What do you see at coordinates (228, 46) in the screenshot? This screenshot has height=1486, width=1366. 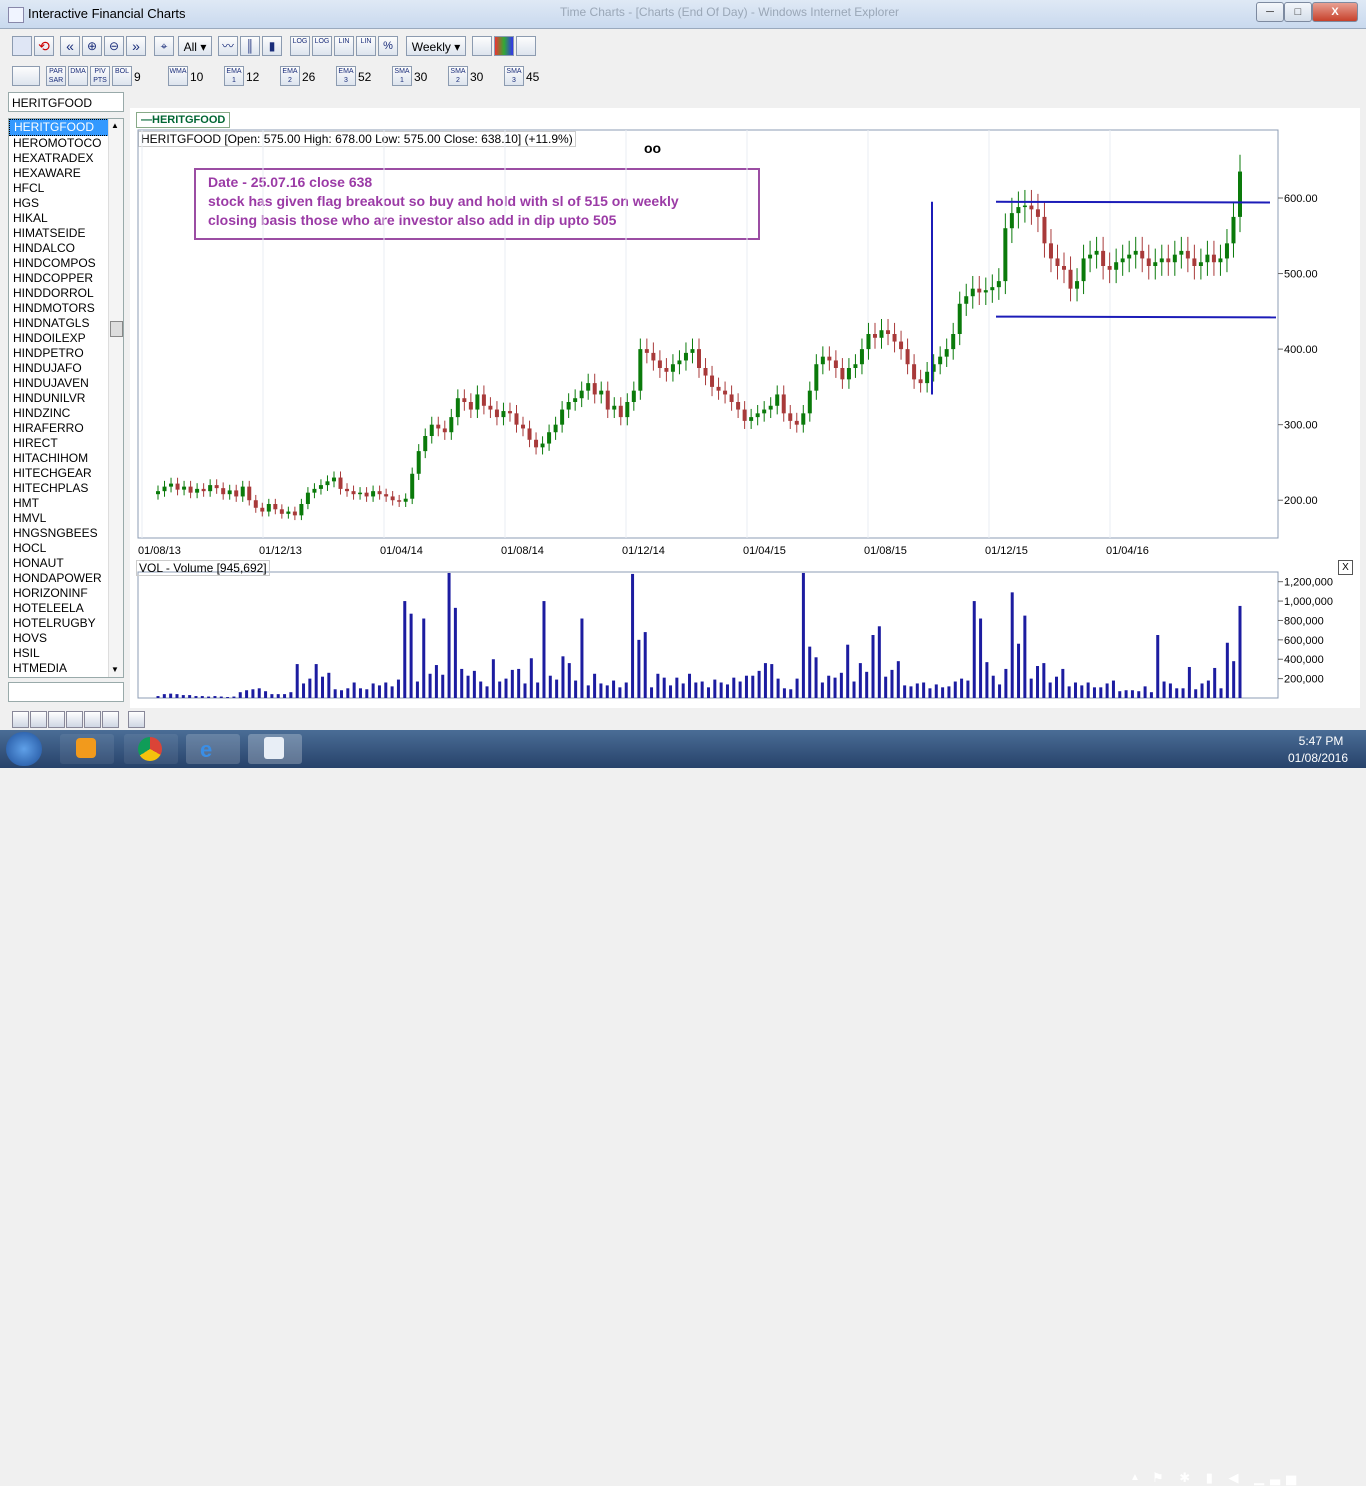 I see `line-chart-icon: 〰` at bounding box center [228, 46].